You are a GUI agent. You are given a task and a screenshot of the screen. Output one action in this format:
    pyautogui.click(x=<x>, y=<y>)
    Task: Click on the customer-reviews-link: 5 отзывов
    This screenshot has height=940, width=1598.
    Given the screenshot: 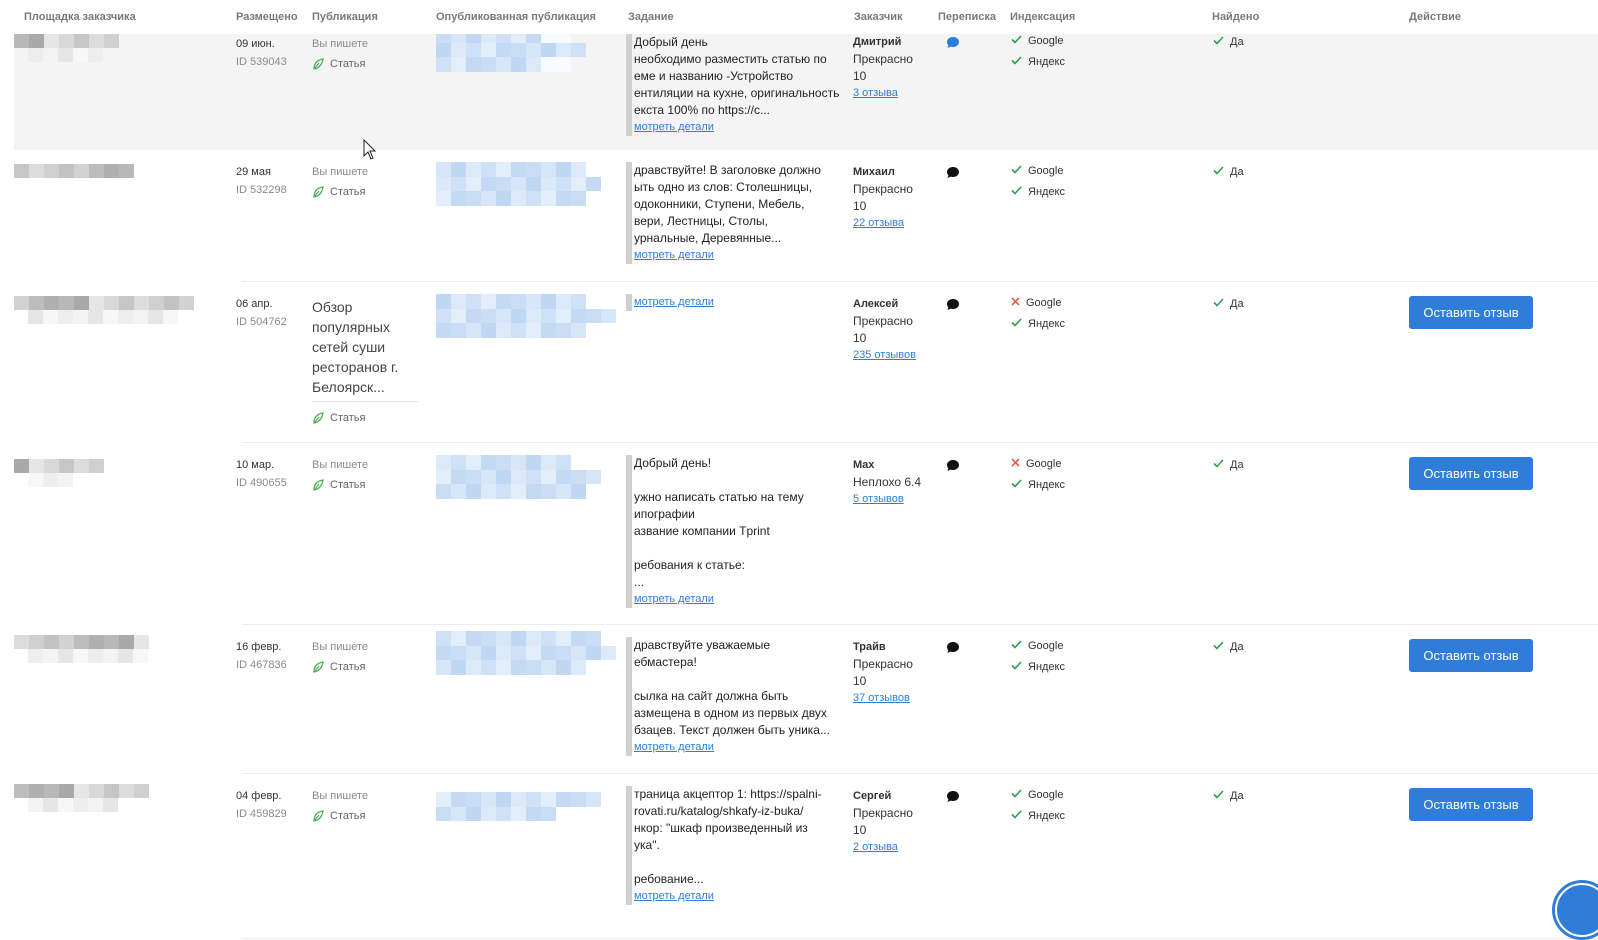 What is the action you would take?
    pyautogui.click(x=893, y=499)
    